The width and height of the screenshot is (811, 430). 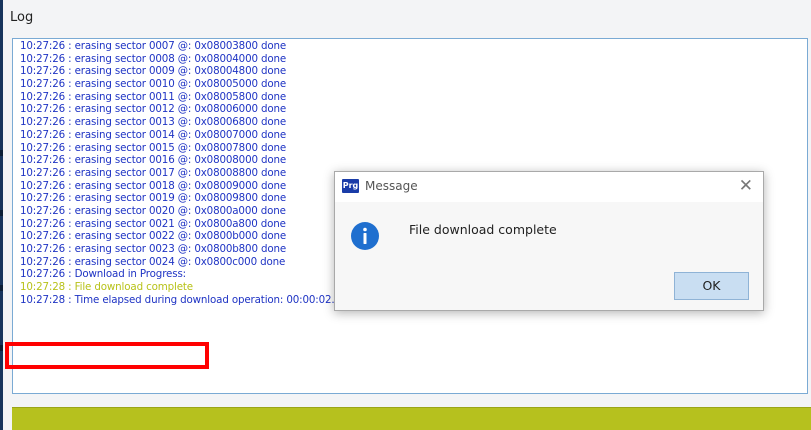 What do you see at coordinates (106, 287) in the screenshot?
I see `log-line-success: 10:27:28 : File download complete` at bounding box center [106, 287].